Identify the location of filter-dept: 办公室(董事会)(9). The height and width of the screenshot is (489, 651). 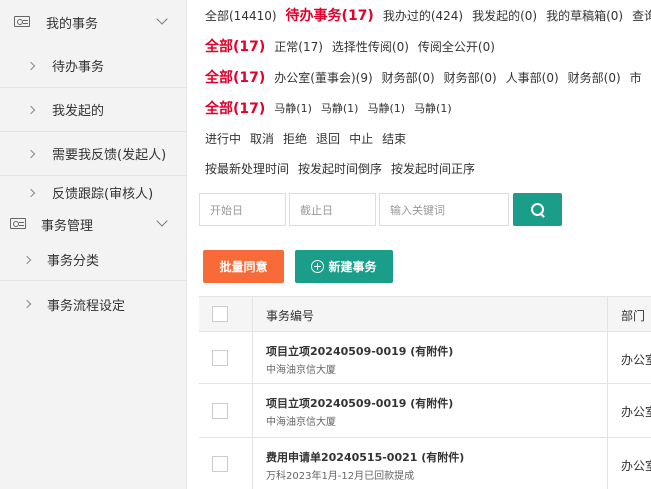
(323, 77).